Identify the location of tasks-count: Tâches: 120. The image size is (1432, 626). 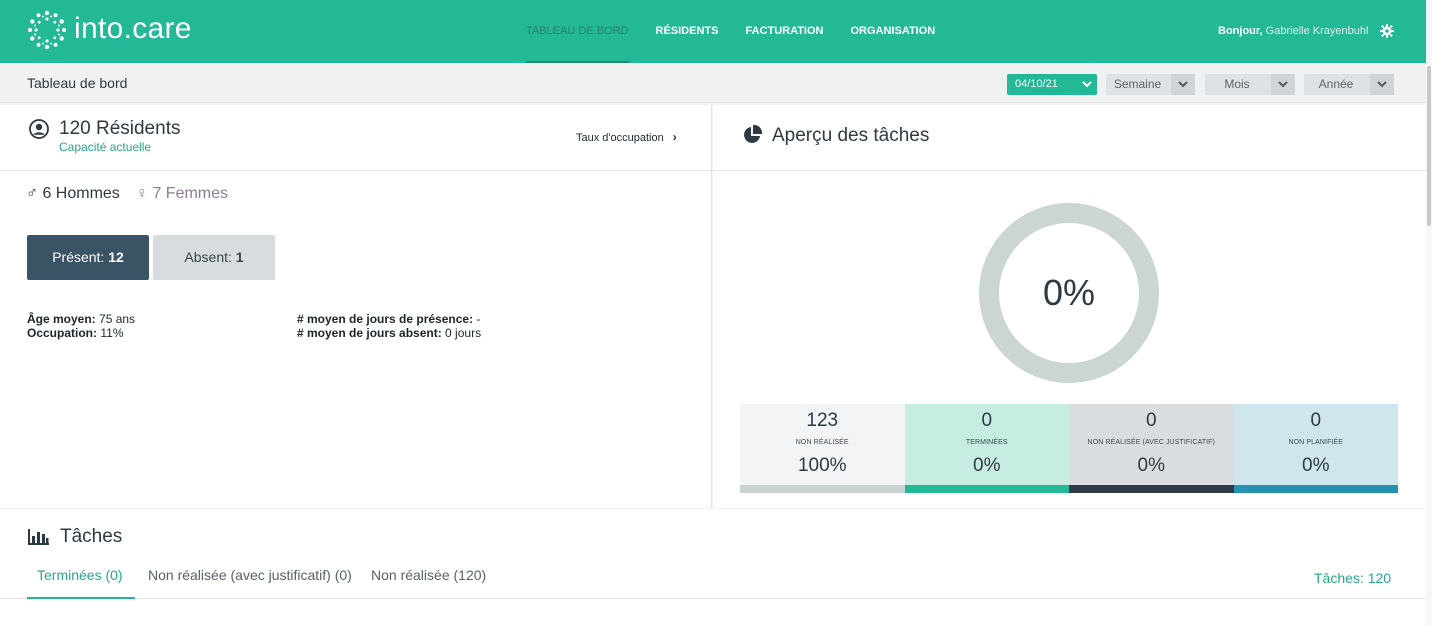
(1353, 578).